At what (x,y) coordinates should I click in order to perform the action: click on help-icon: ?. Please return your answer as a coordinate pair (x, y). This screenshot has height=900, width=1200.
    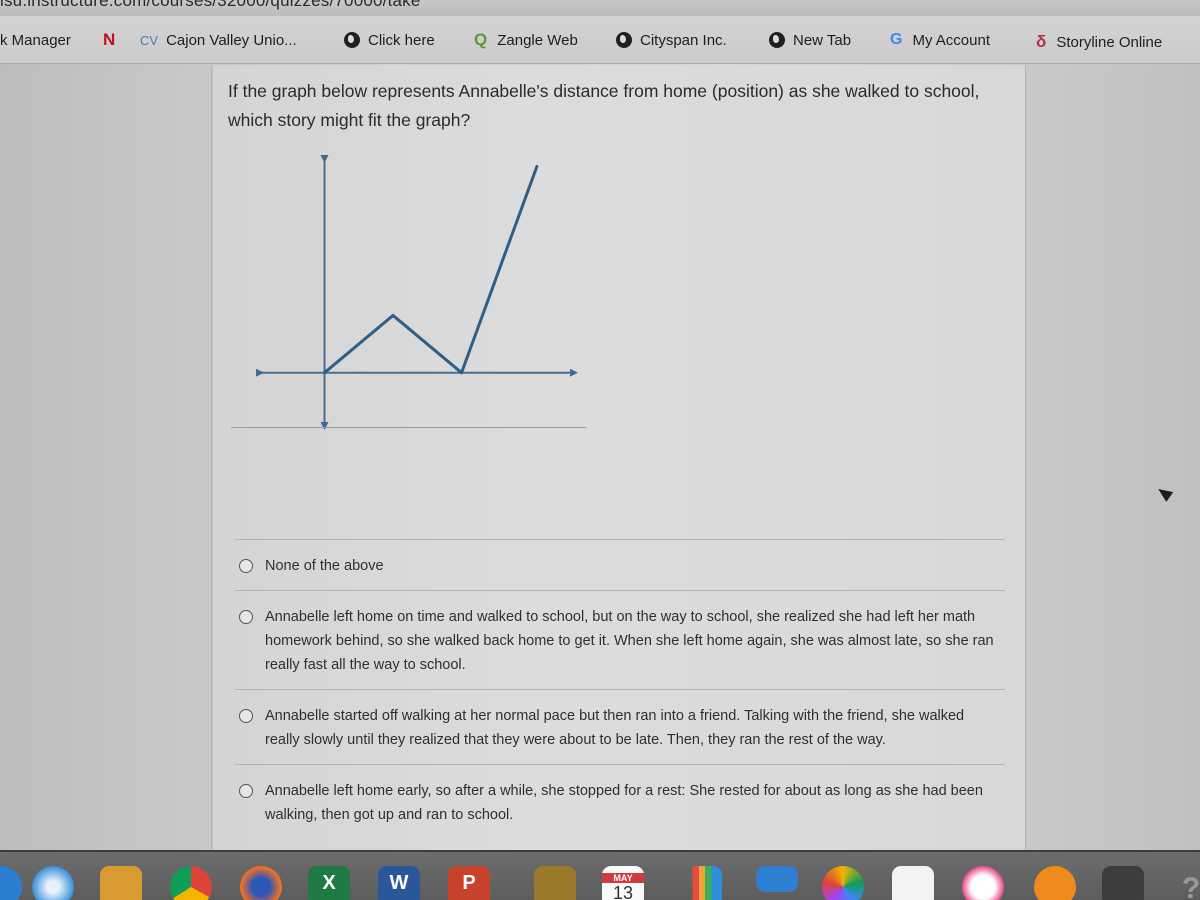
    Looking at the image, I should click on (1185, 883).